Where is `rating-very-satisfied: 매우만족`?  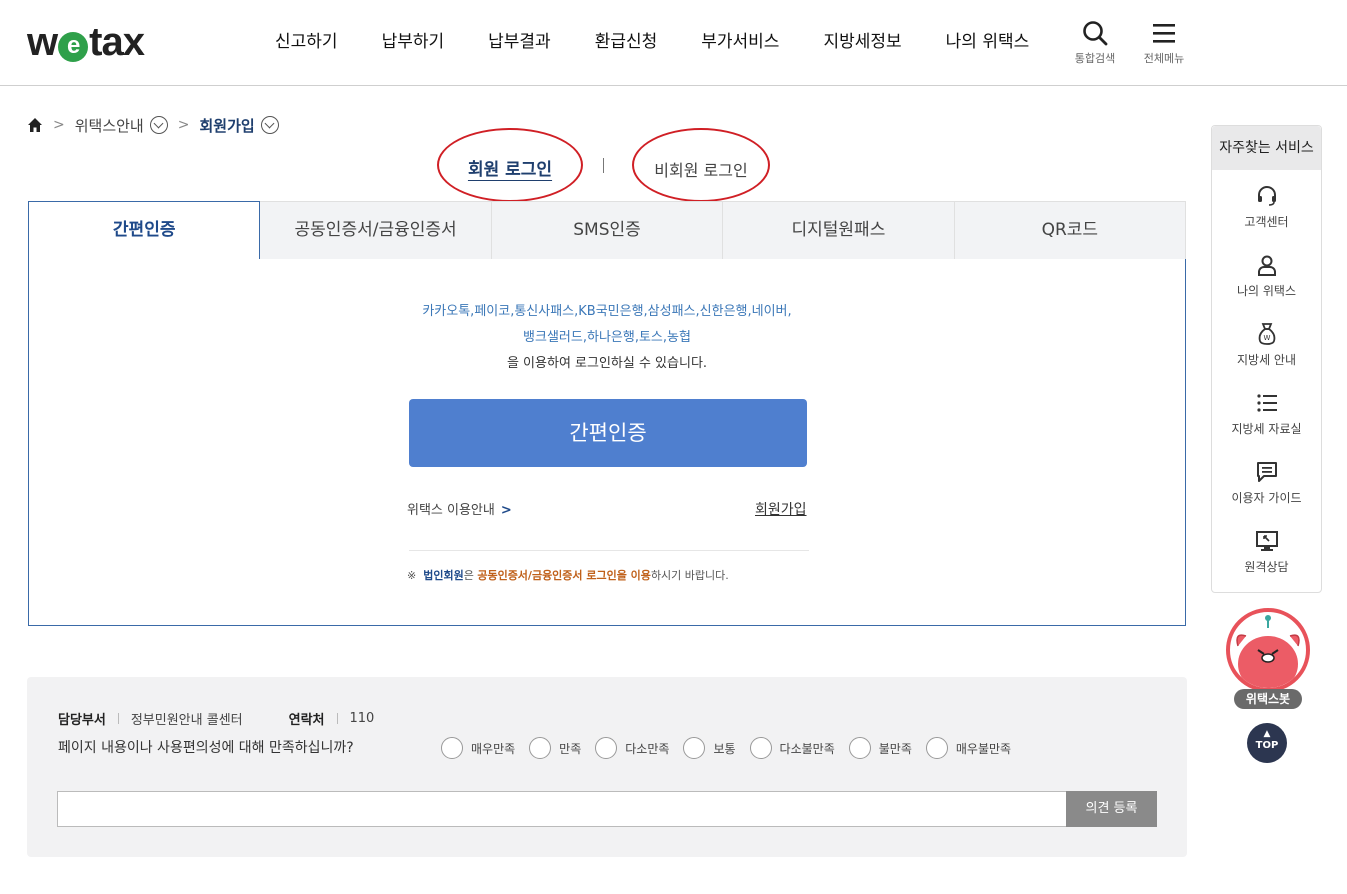 rating-very-satisfied: 매우만족 is located at coordinates (478, 748).